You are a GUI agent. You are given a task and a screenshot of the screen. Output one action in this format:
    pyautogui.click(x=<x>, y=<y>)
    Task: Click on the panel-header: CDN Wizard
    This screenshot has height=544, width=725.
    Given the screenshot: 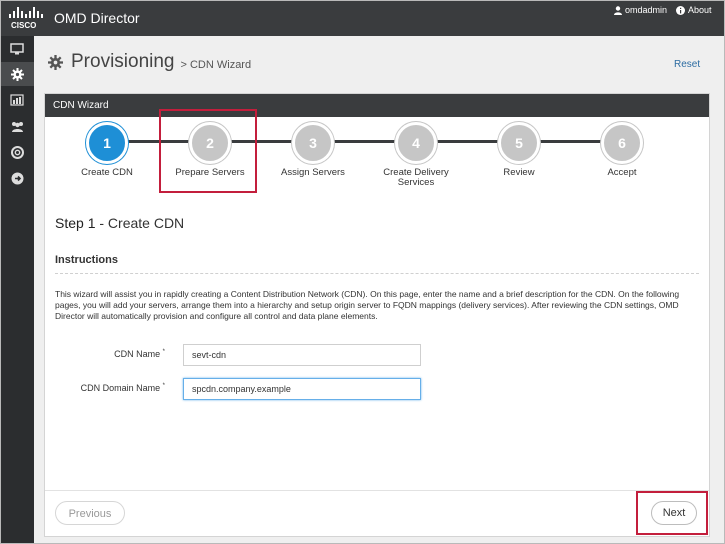 What is the action you would take?
    pyautogui.click(x=377, y=105)
    